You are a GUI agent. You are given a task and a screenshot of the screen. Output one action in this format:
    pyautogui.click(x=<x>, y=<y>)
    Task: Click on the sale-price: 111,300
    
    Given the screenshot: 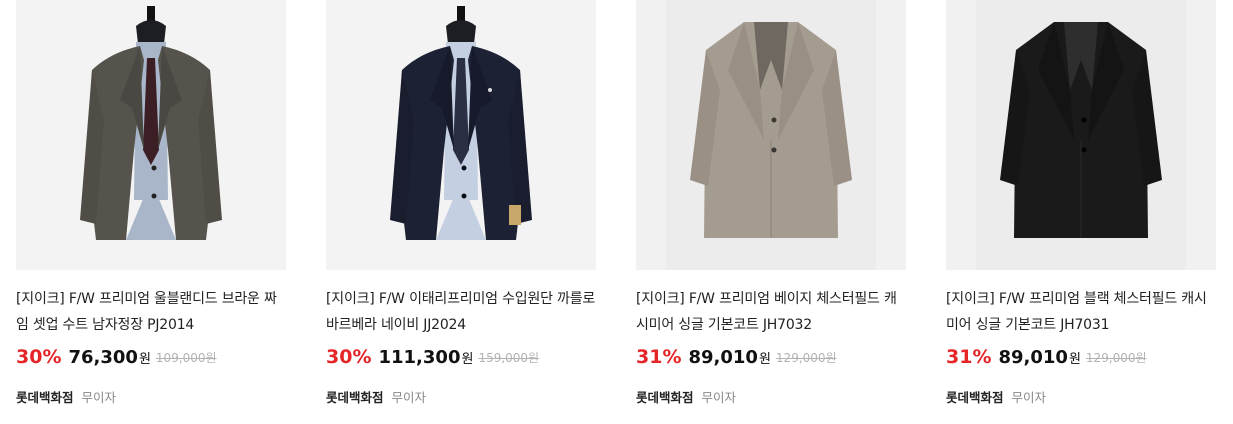 What is the action you would take?
    pyautogui.click(x=419, y=357)
    